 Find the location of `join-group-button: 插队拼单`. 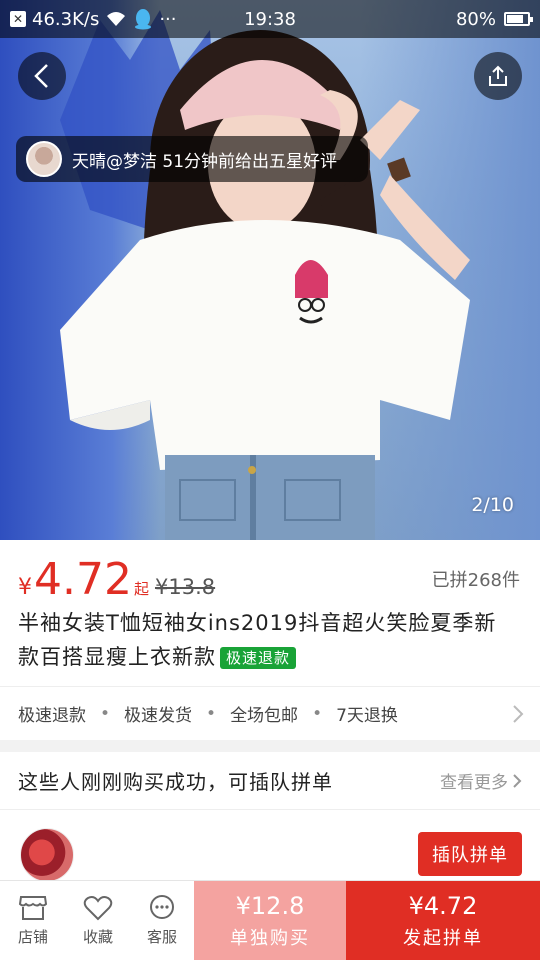

join-group-button: 插队拼单 is located at coordinates (470, 854).